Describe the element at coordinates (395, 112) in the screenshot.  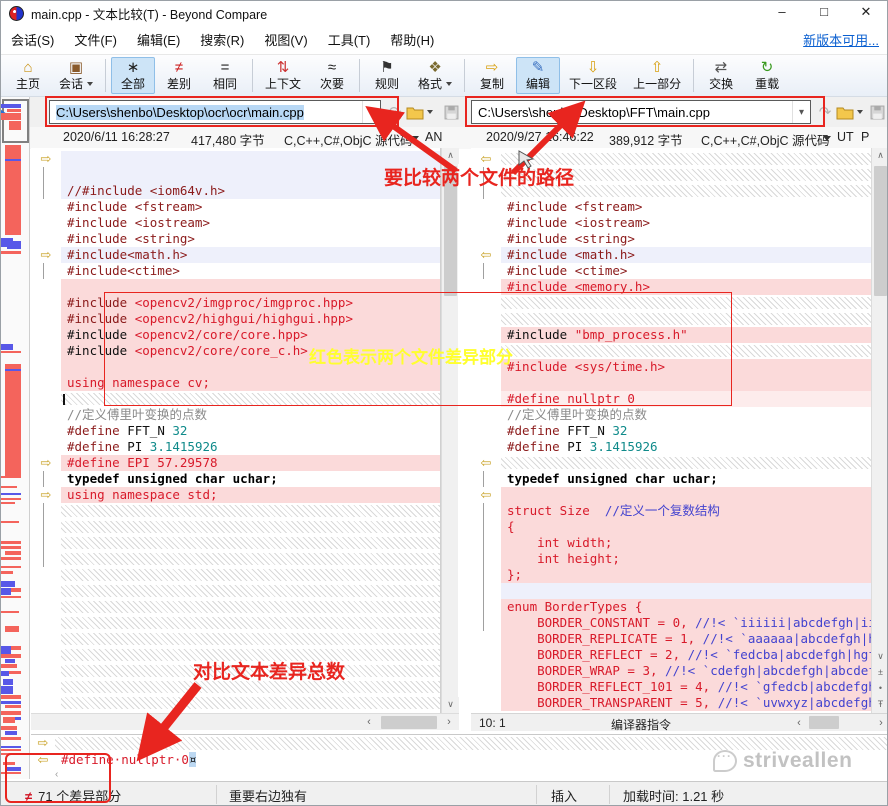
I see `left-reload-file-icon: ↷` at that location.